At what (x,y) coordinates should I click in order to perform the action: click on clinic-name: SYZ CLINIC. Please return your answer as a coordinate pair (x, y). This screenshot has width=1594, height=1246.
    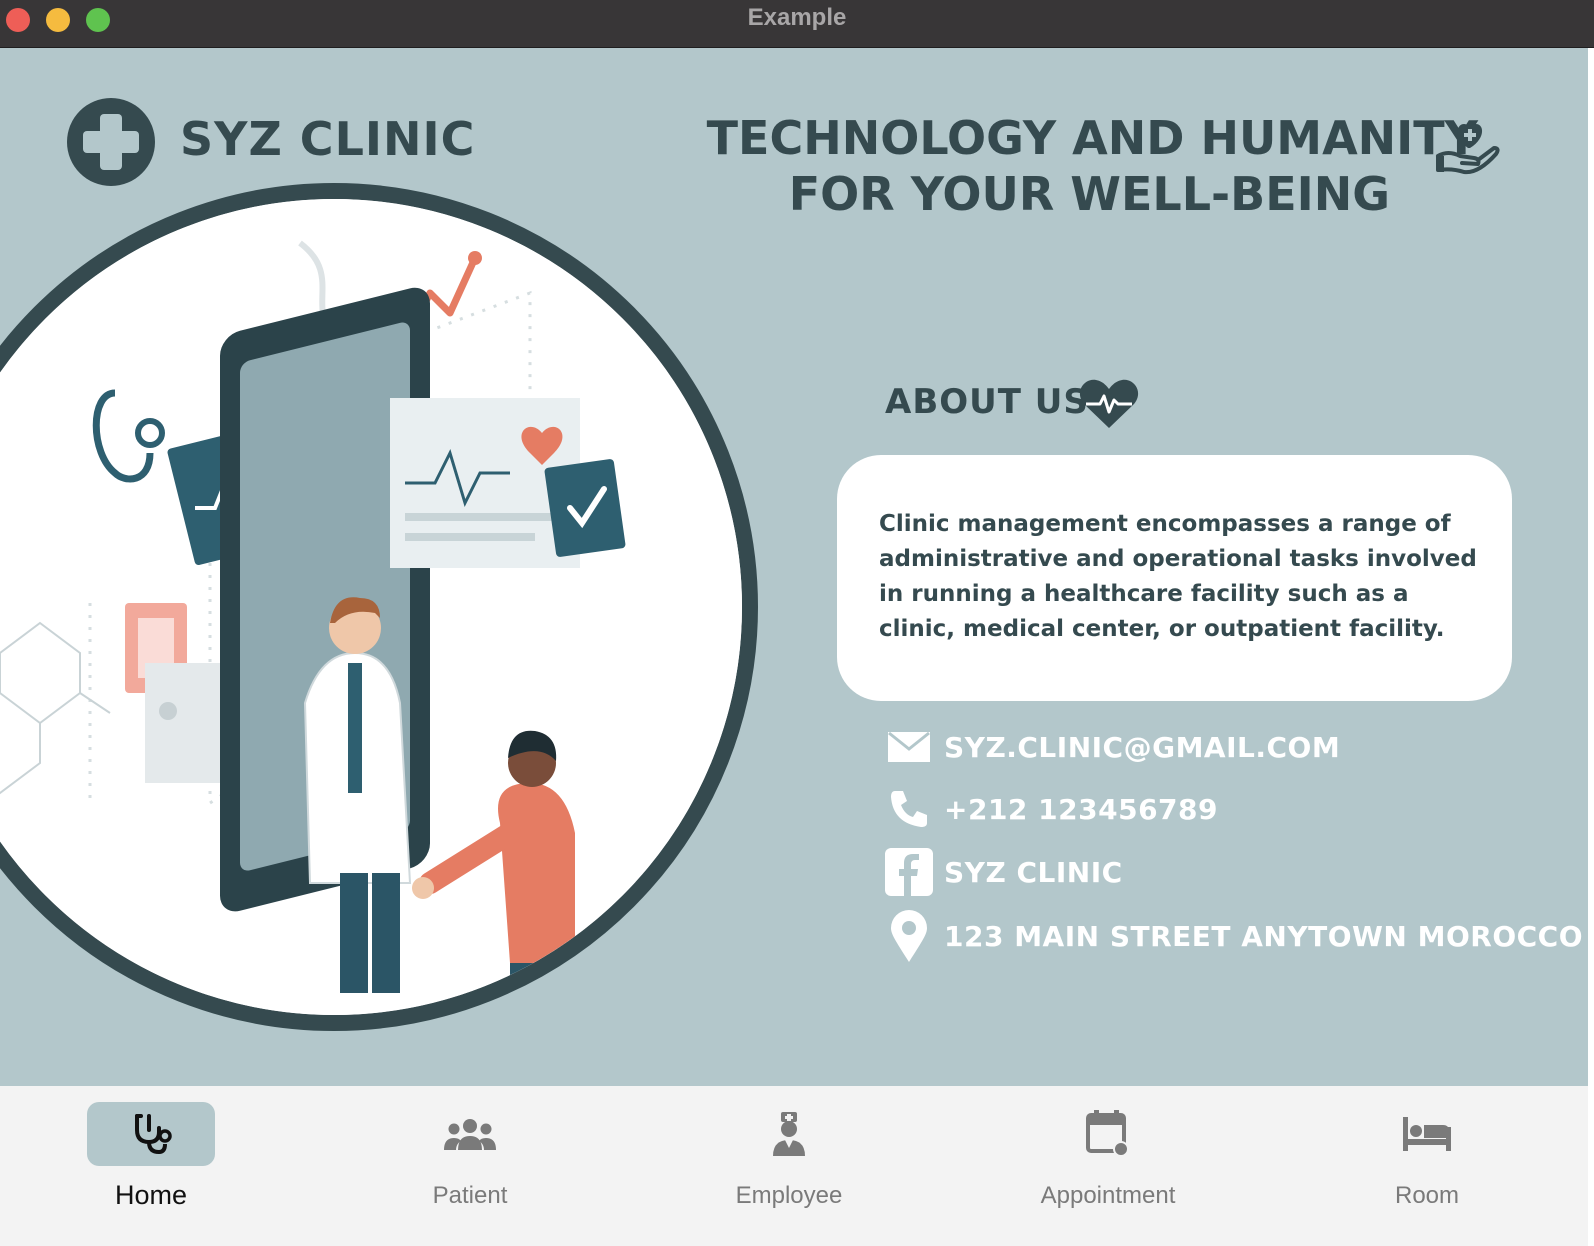
    Looking at the image, I should click on (328, 139).